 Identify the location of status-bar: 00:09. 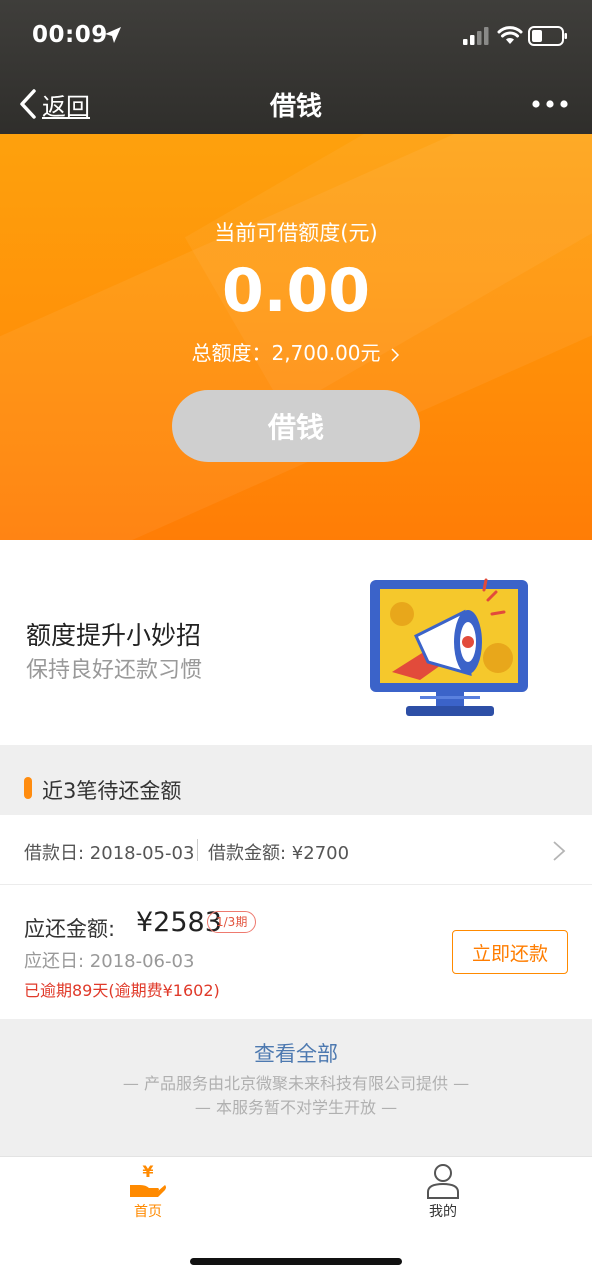
(296, 35).